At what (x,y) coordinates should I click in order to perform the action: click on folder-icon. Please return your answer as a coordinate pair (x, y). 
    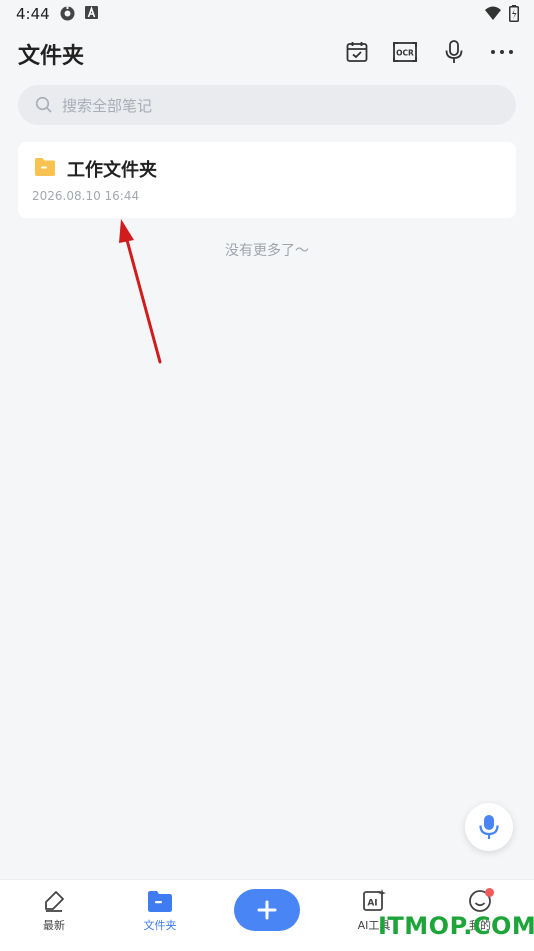
    Looking at the image, I should click on (160, 901).